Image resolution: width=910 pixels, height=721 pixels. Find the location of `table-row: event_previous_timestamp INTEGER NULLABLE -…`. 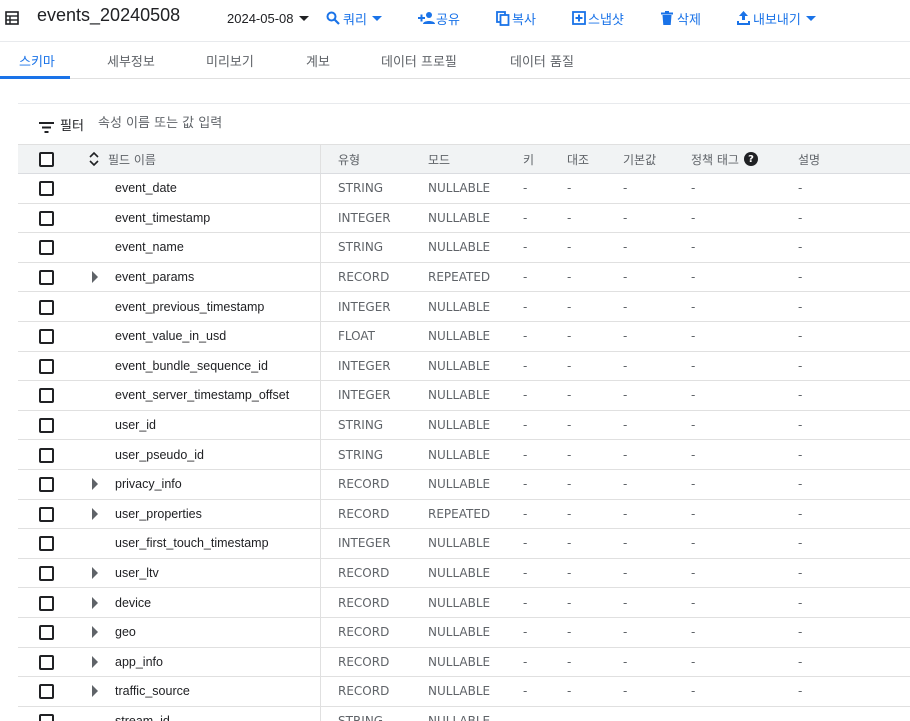

table-row: event_previous_timestamp INTEGER NULLABLE -… is located at coordinates (464, 307).